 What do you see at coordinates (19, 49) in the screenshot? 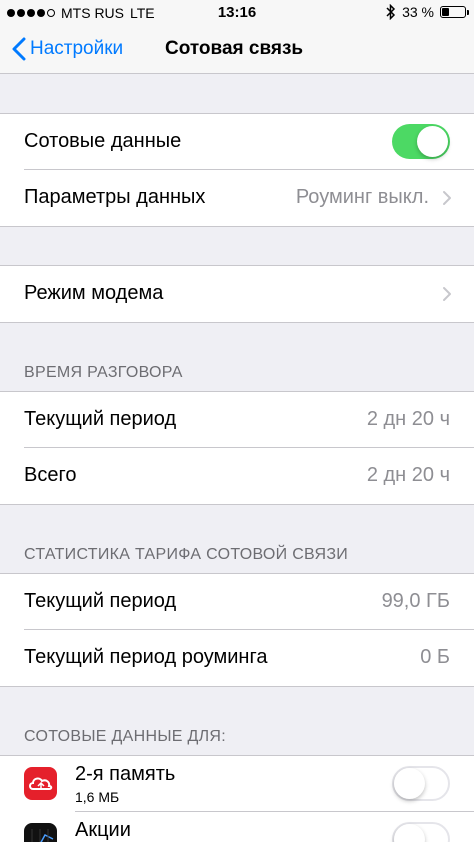
I see `chevron-left-icon` at bounding box center [19, 49].